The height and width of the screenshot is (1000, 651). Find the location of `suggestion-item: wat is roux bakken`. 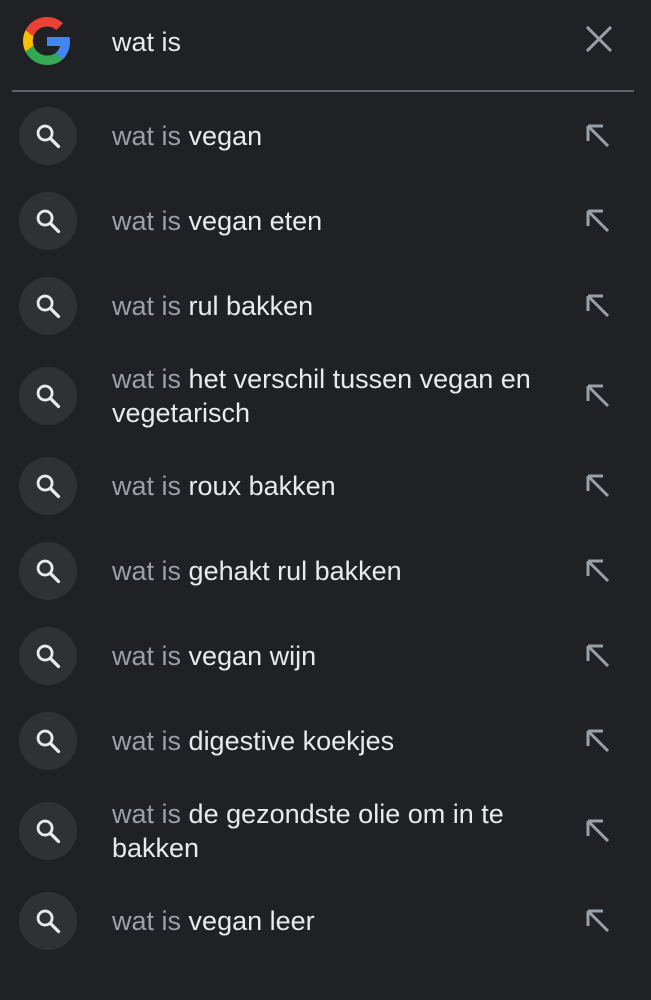

suggestion-item: wat is roux bakken is located at coordinates (325, 485).